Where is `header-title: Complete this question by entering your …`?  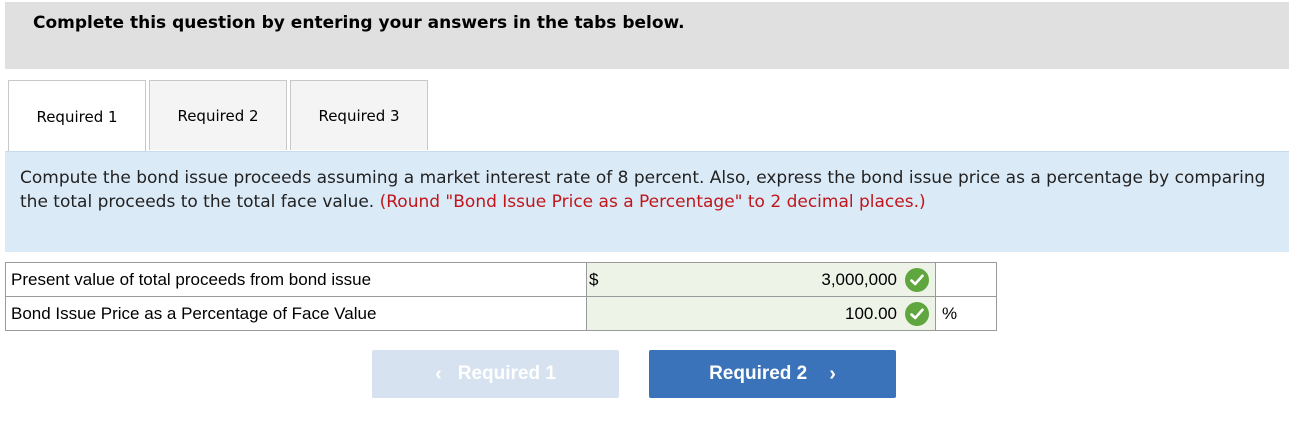
header-title: Complete this question by entering your … is located at coordinates (359, 23).